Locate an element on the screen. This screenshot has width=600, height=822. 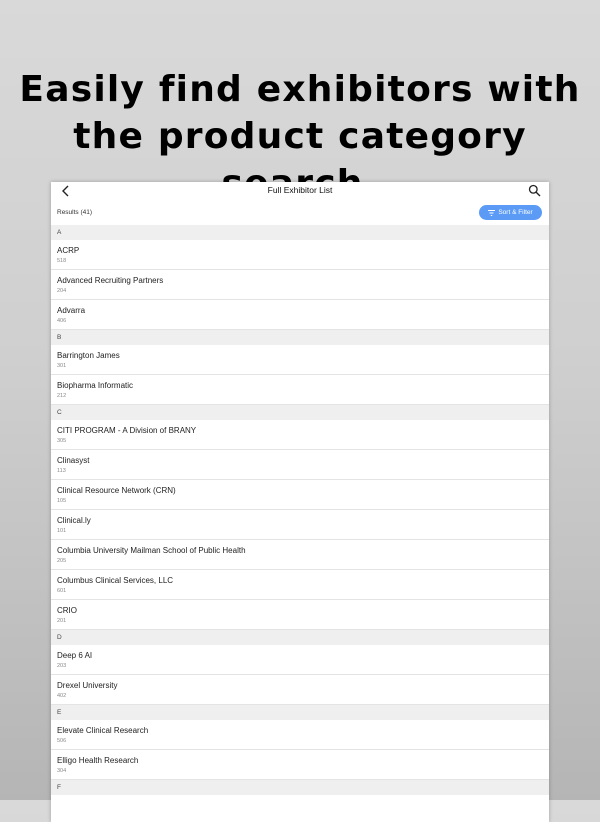
section-header: B is located at coordinates (300, 337).